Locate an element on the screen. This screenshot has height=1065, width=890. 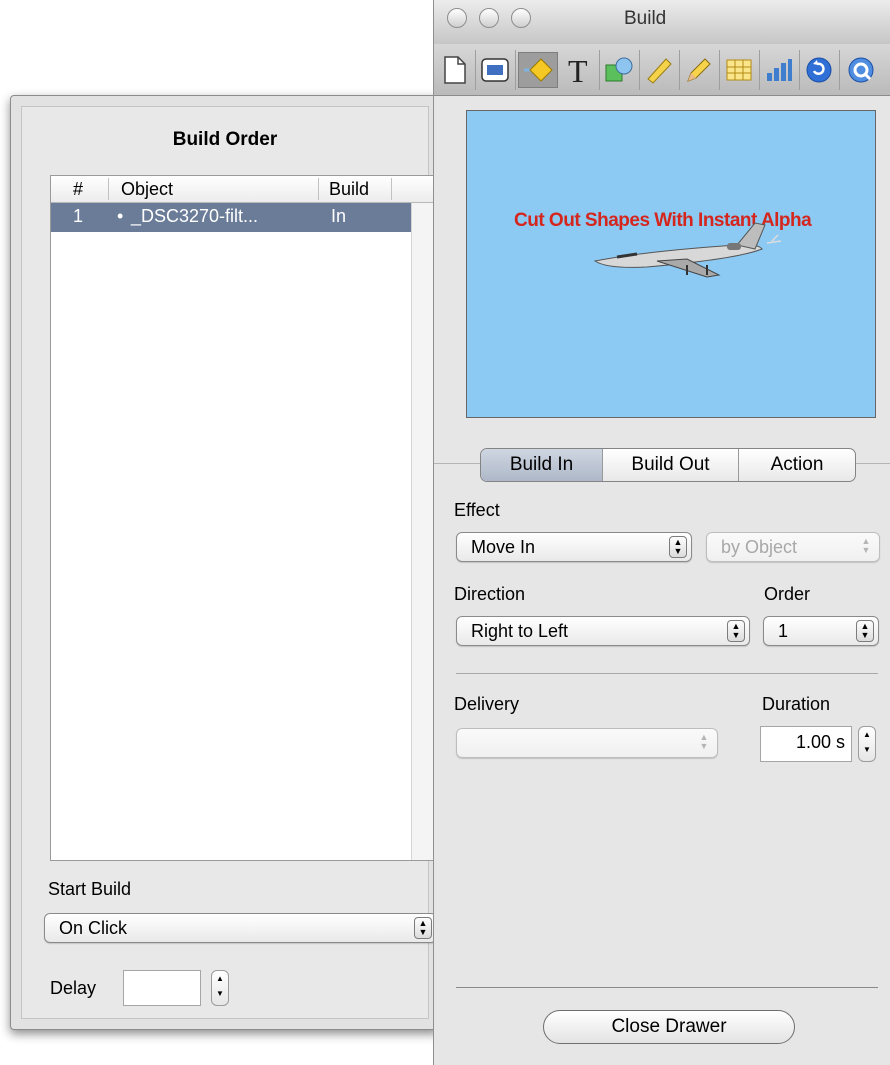
table-row: 1 • _DSC3270-filt... In is located at coordinates (232, 217).